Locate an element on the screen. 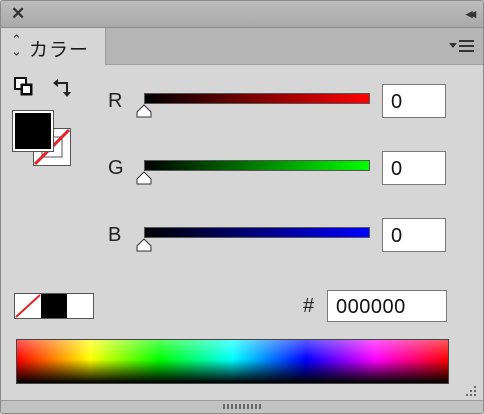 The image size is (484, 414). swap-arrow-icon is located at coordinates (63, 87).